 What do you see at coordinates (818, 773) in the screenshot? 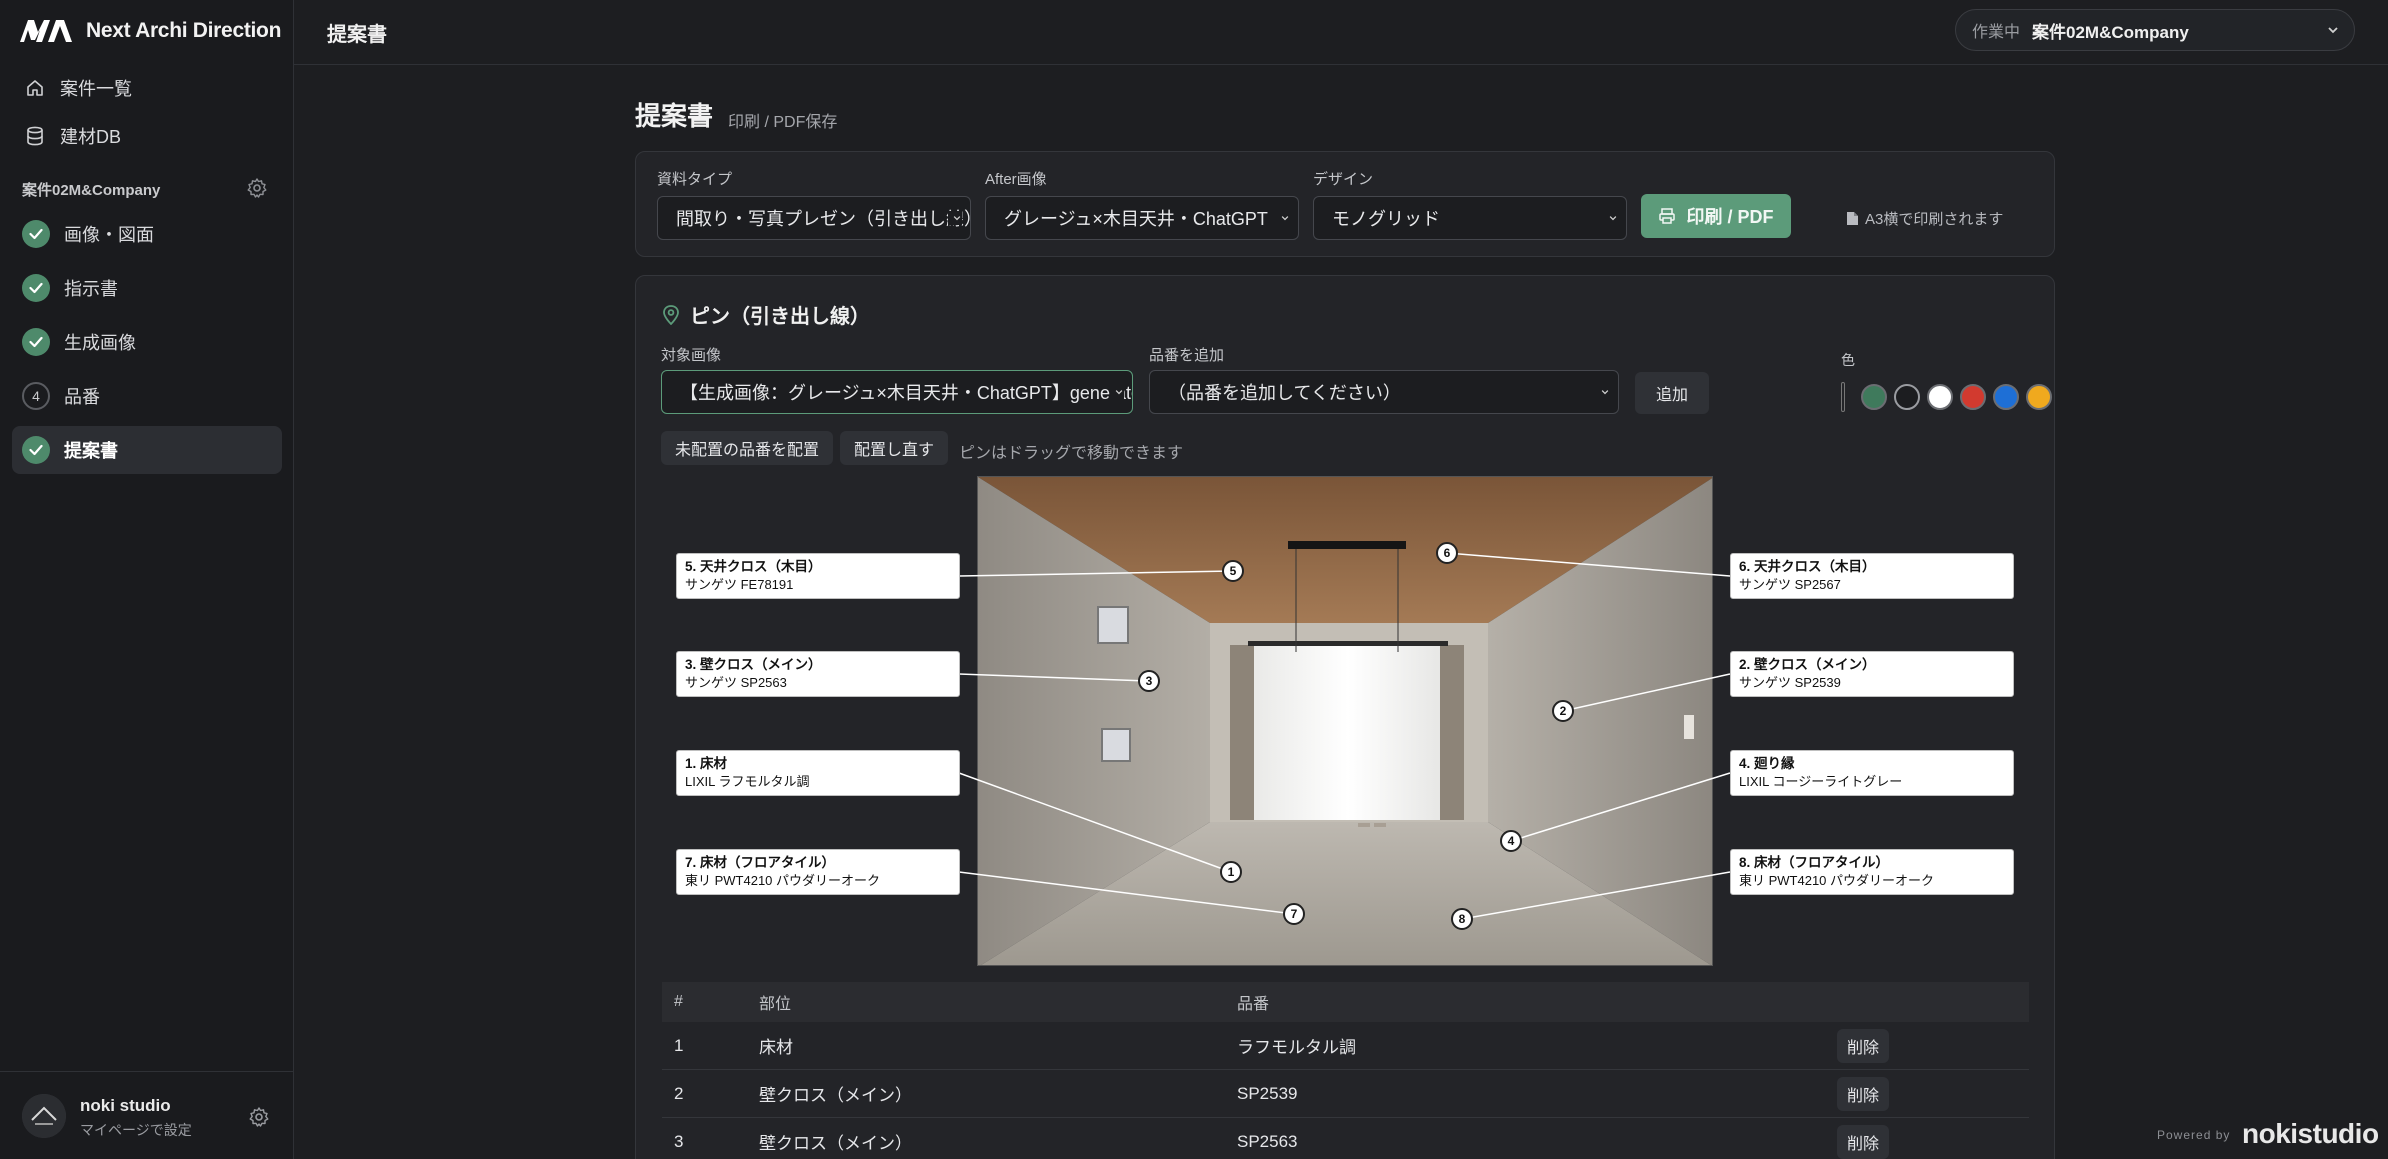
I see `label-box-1: 1. 床材 LIXIL ラフモルタル調` at bounding box center [818, 773].